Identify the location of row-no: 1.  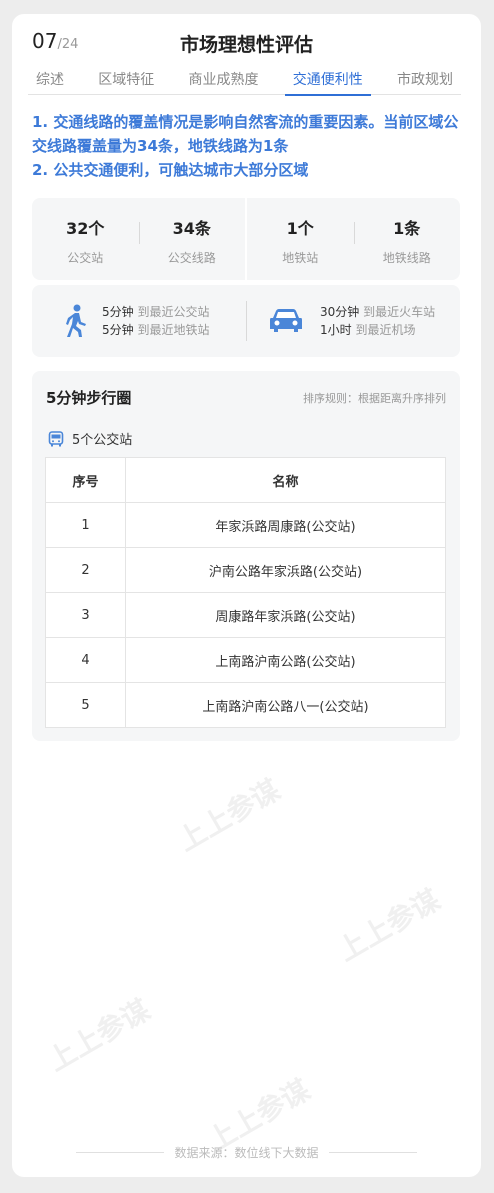
(85, 525).